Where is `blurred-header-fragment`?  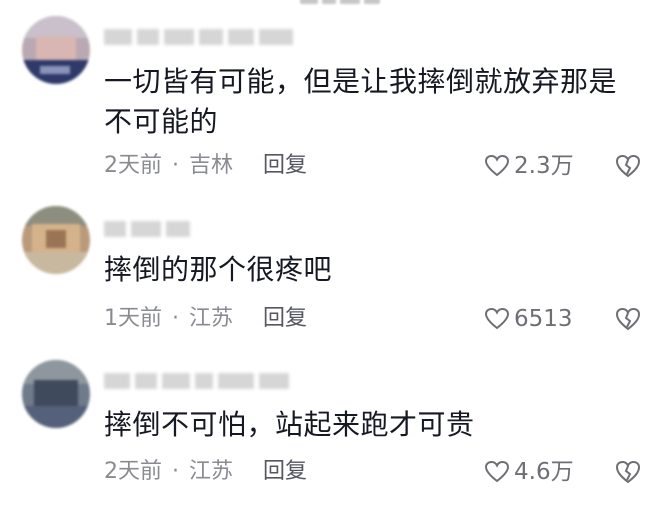
blurred-header-fragment is located at coordinates (345, 3).